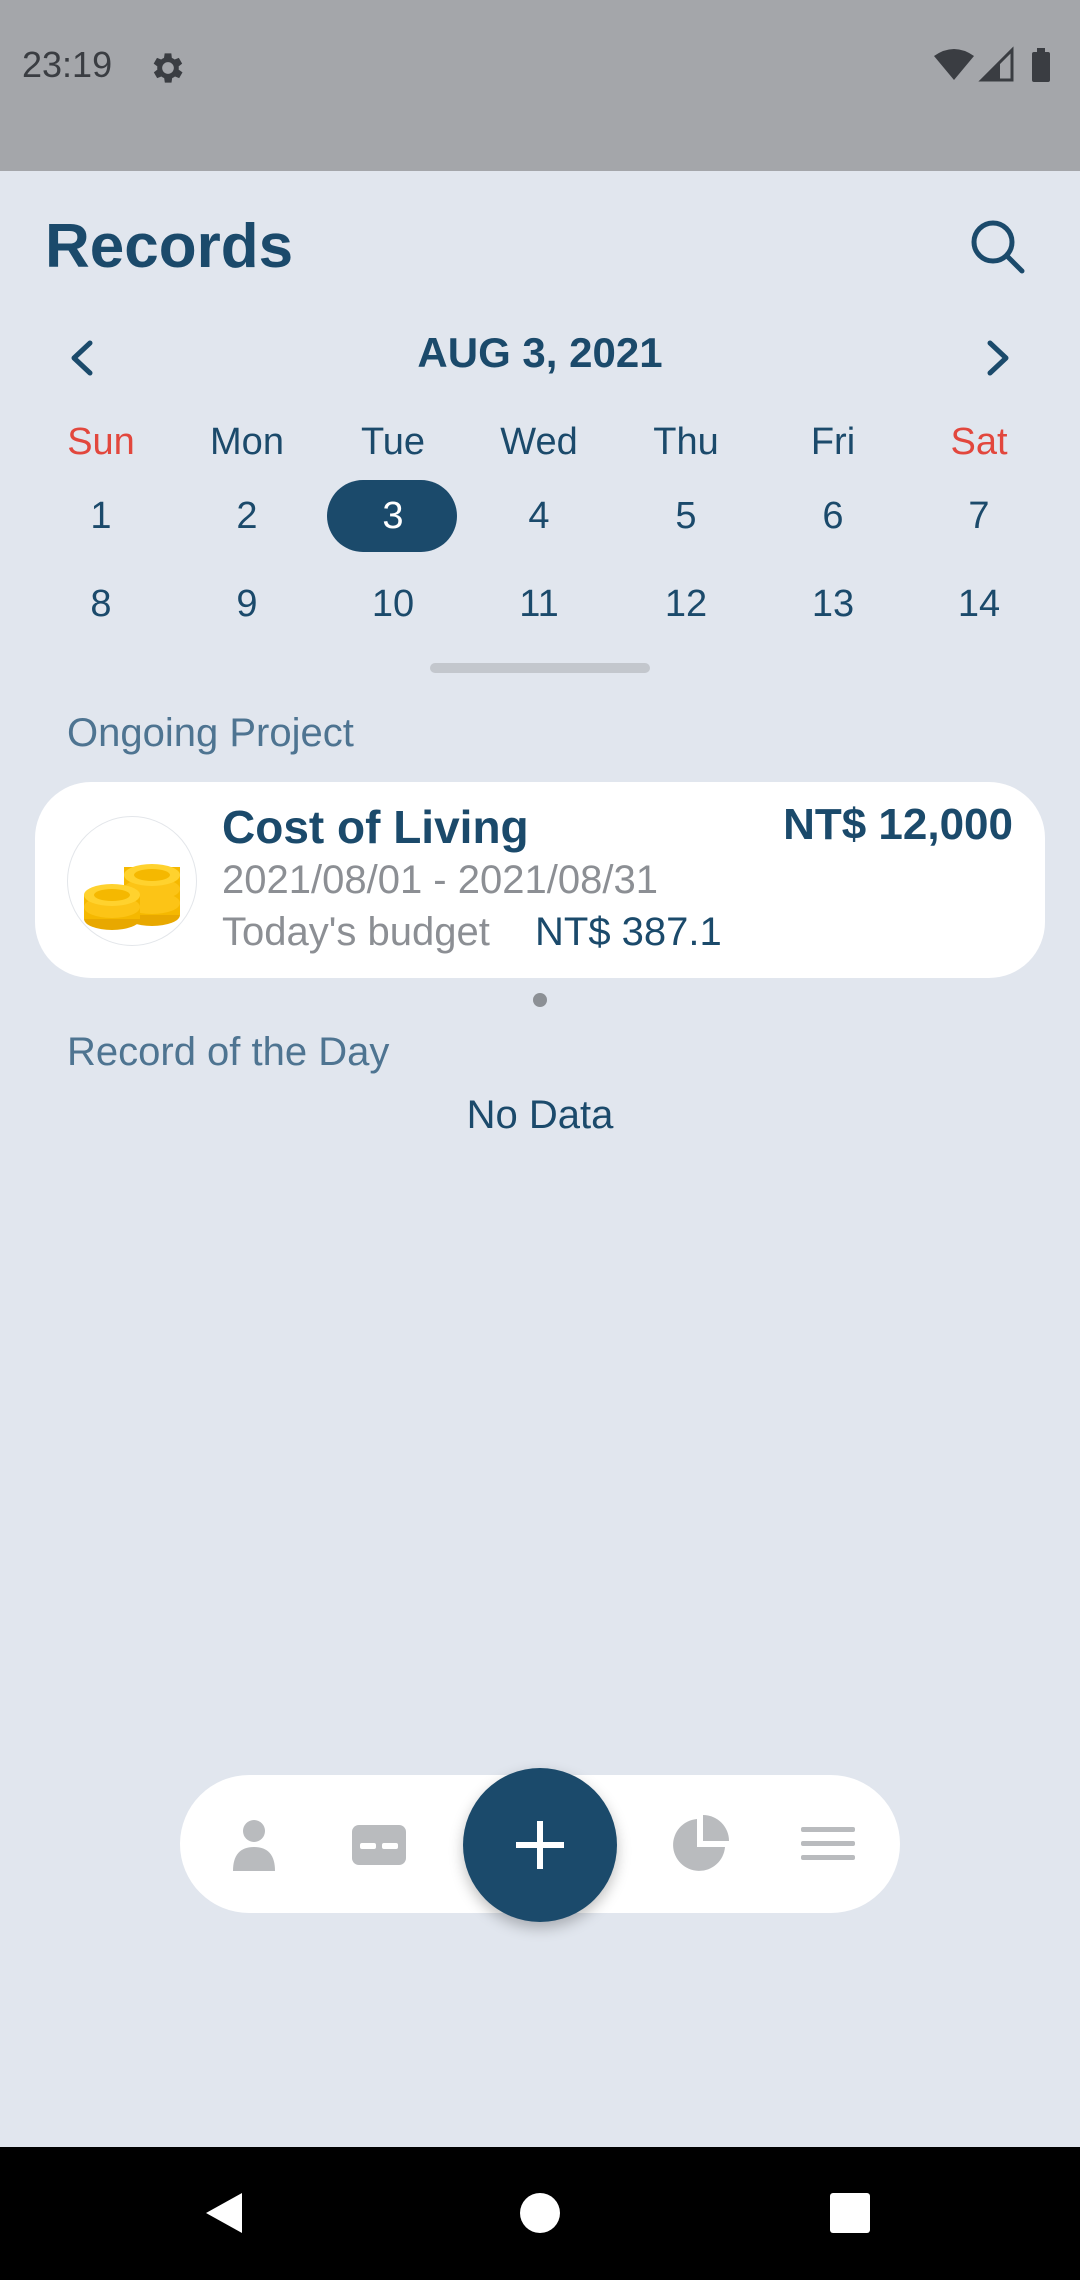 This screenshot has height=2280, width=1080. Describe the element at coordinates (628, 932) in the screenshot. I see `budget-value: NT$ 387.1` at that location.